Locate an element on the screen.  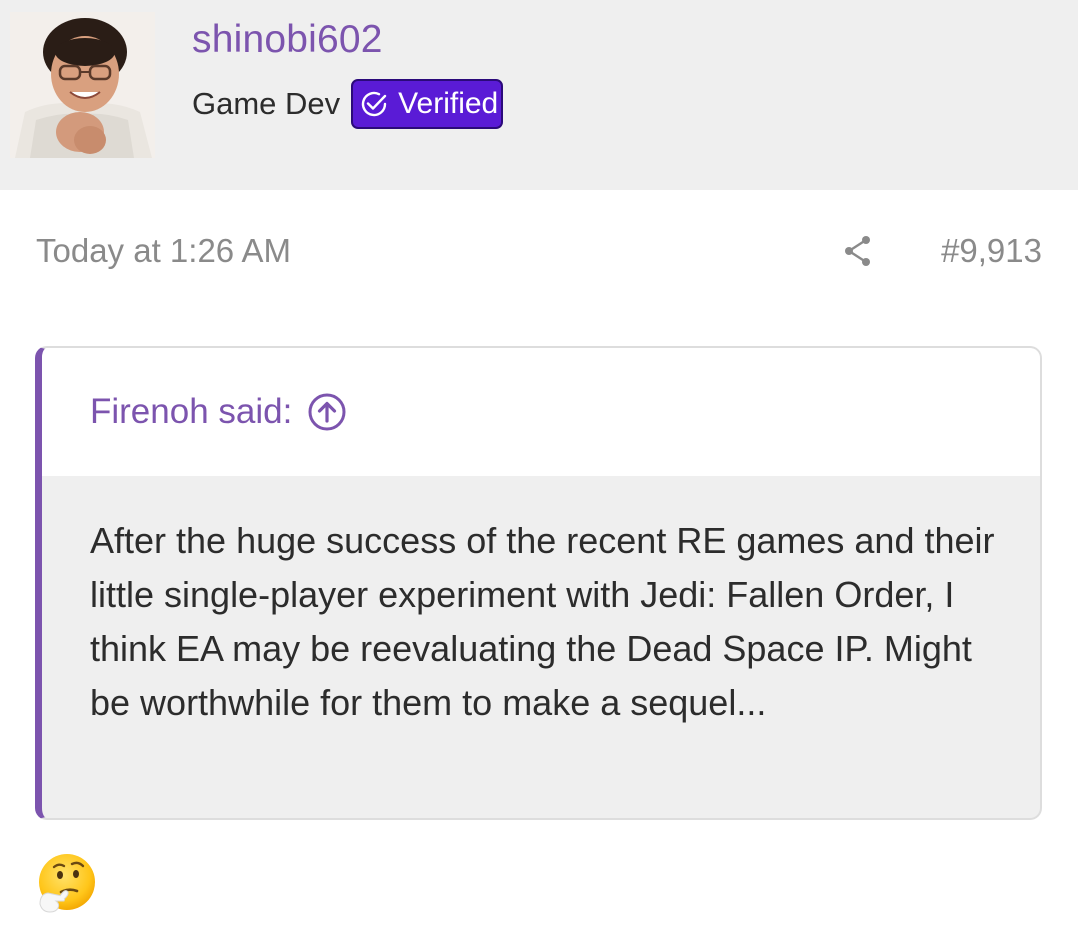
user-title: Game Dev is located at coordinates (266, 103).